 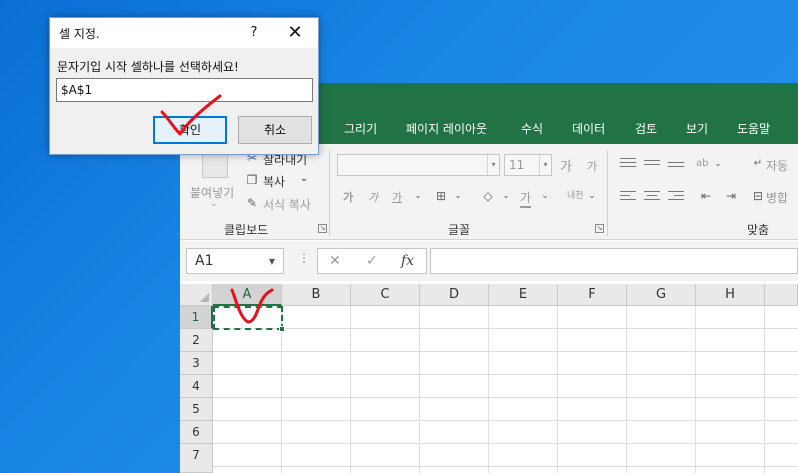 What do you see at coordinates (407, 261) in the screenshot?
I see `insert-function-icon: fx` at bounding box center [407, 261].